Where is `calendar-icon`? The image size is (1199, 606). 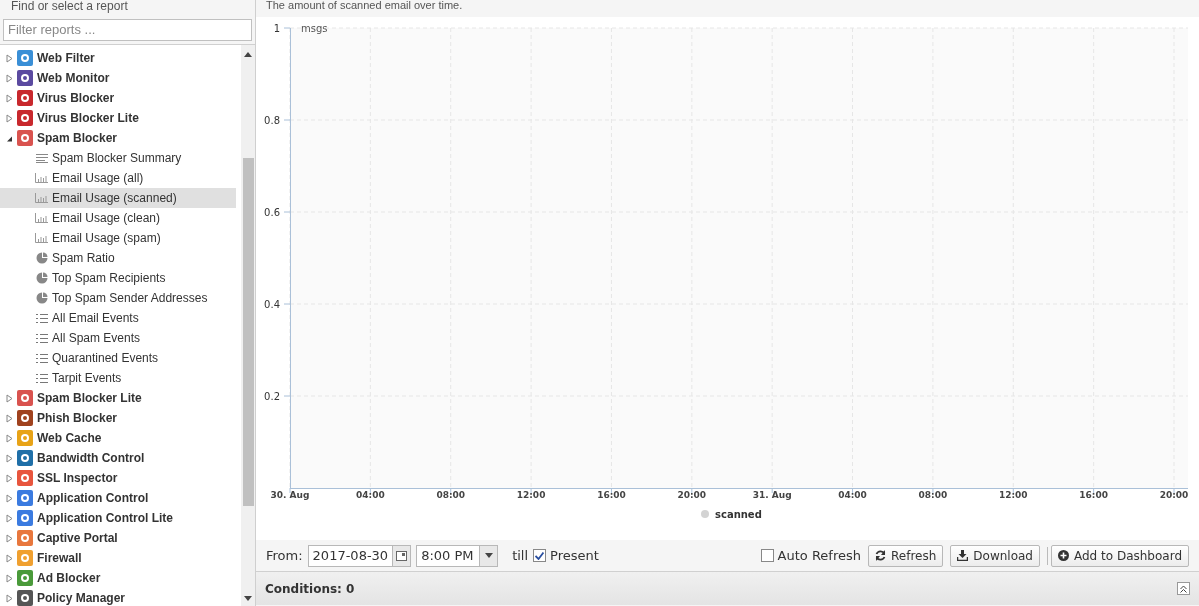
calendar-icon is located at coordinates (402, 555).